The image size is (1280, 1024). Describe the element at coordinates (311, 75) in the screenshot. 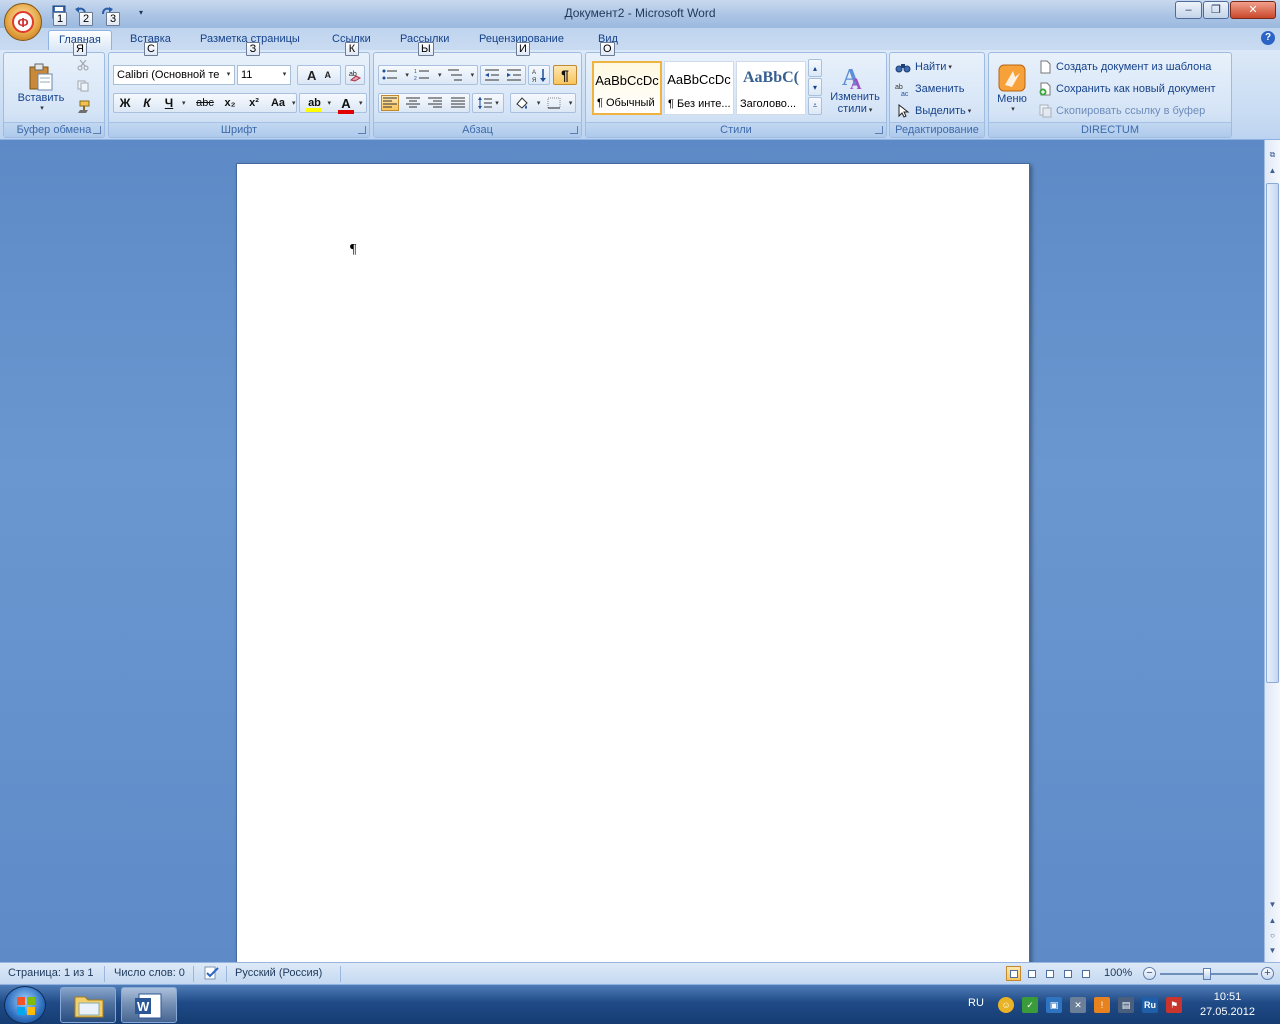

I see `grow-font-button: A` at that location.